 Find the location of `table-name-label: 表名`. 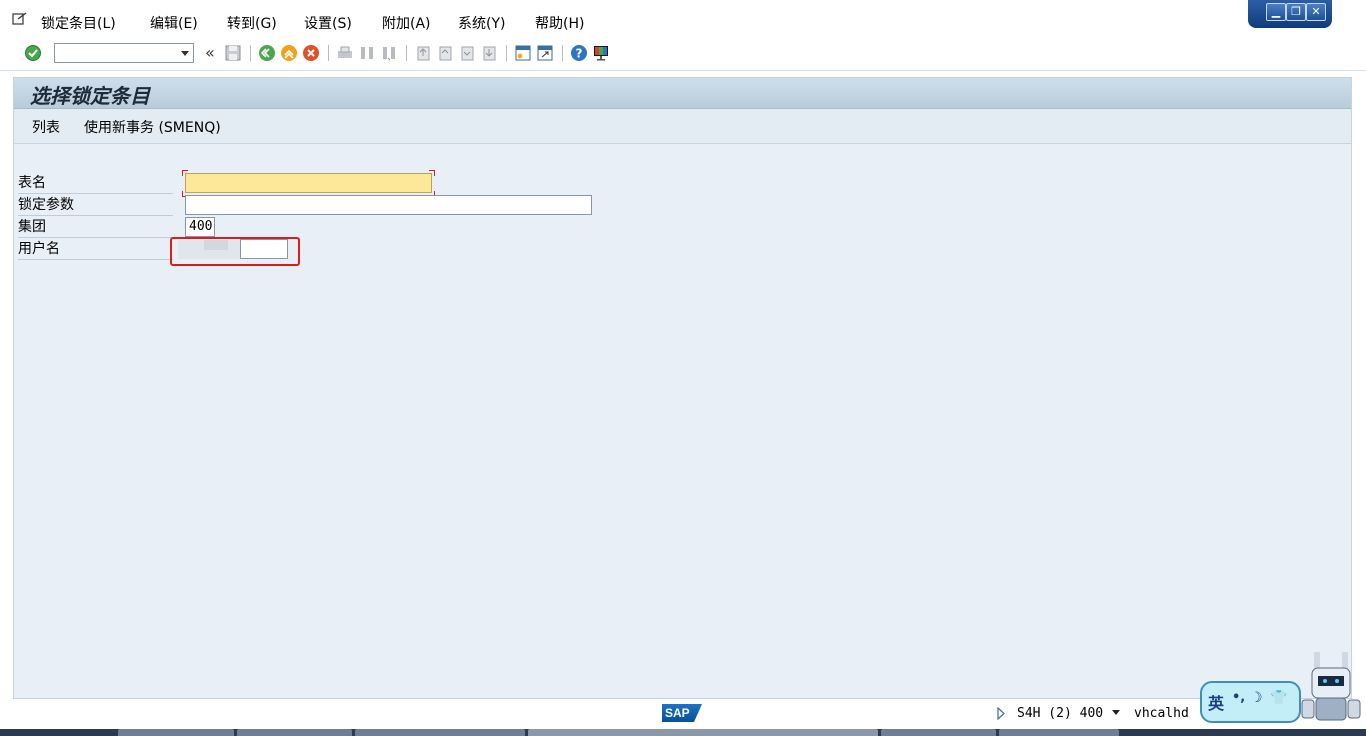

table-name-label: 表名 is located at coordinates (95, 183).